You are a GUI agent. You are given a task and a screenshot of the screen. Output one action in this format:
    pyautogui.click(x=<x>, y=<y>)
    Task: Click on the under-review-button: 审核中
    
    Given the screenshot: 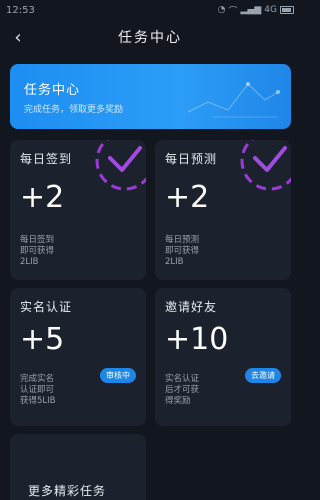 What is the action you would take?
    pyautogui.click(x=118, y=375)
    